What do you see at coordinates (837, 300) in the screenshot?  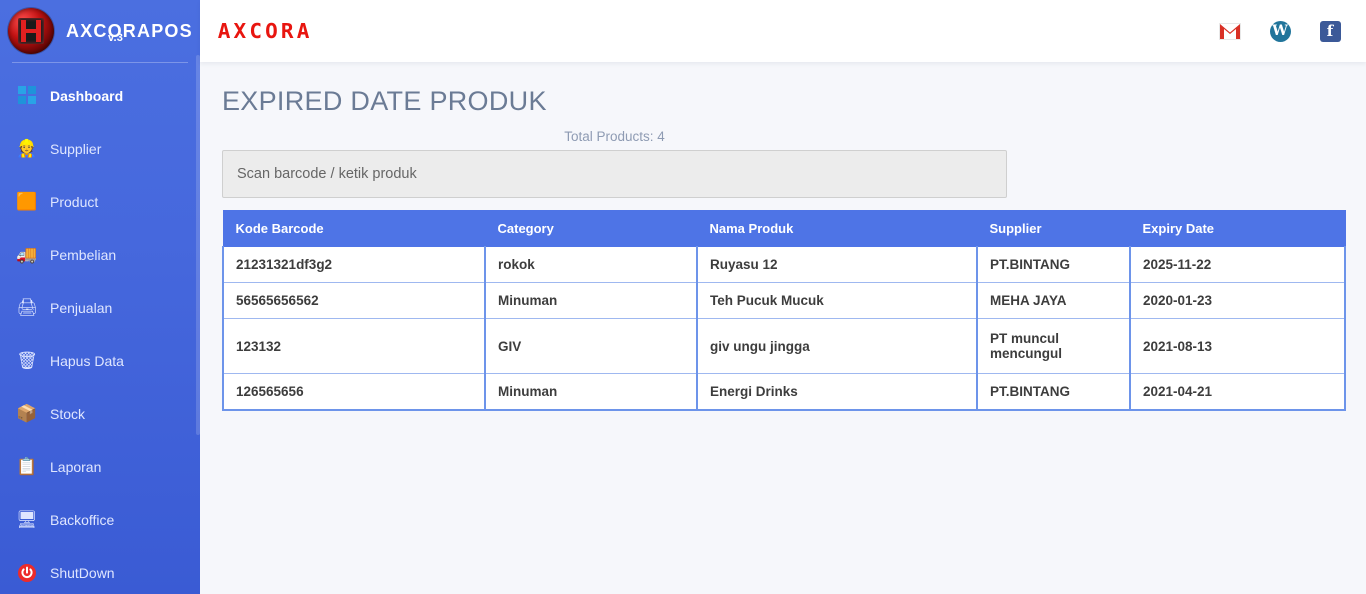 I see `cell-nama-produk: Teh Pucuk Mucuk` at bounding box center [837, 300].